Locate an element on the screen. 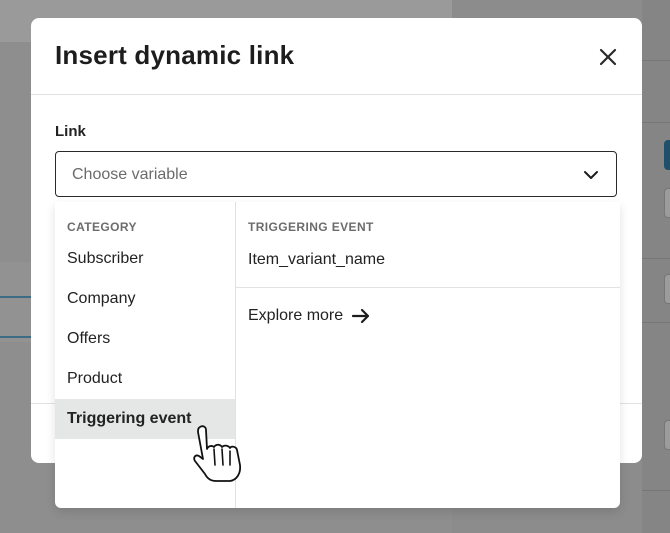  chevron-down-icon is located at coordinates (591, 175).